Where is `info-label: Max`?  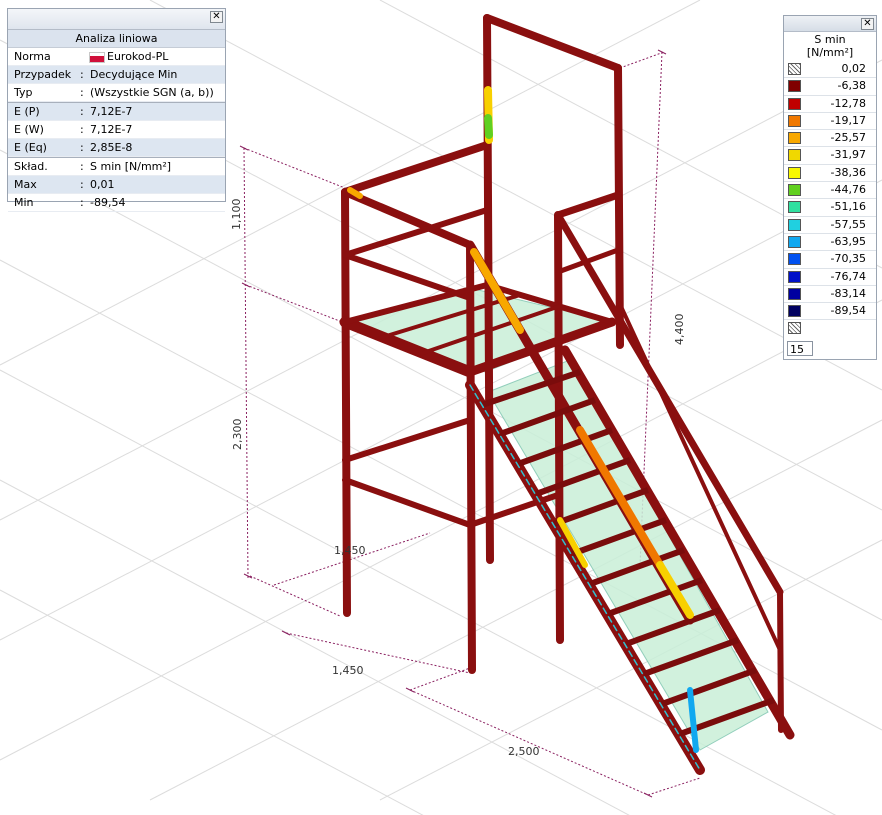 info-label: Max is located at coordinates (25, 184).